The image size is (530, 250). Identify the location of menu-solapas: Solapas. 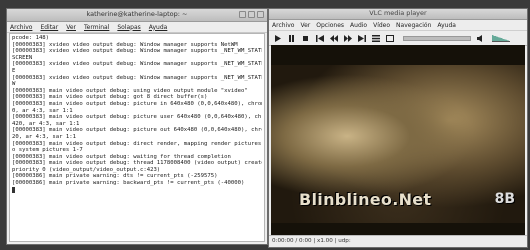
(128, 27).